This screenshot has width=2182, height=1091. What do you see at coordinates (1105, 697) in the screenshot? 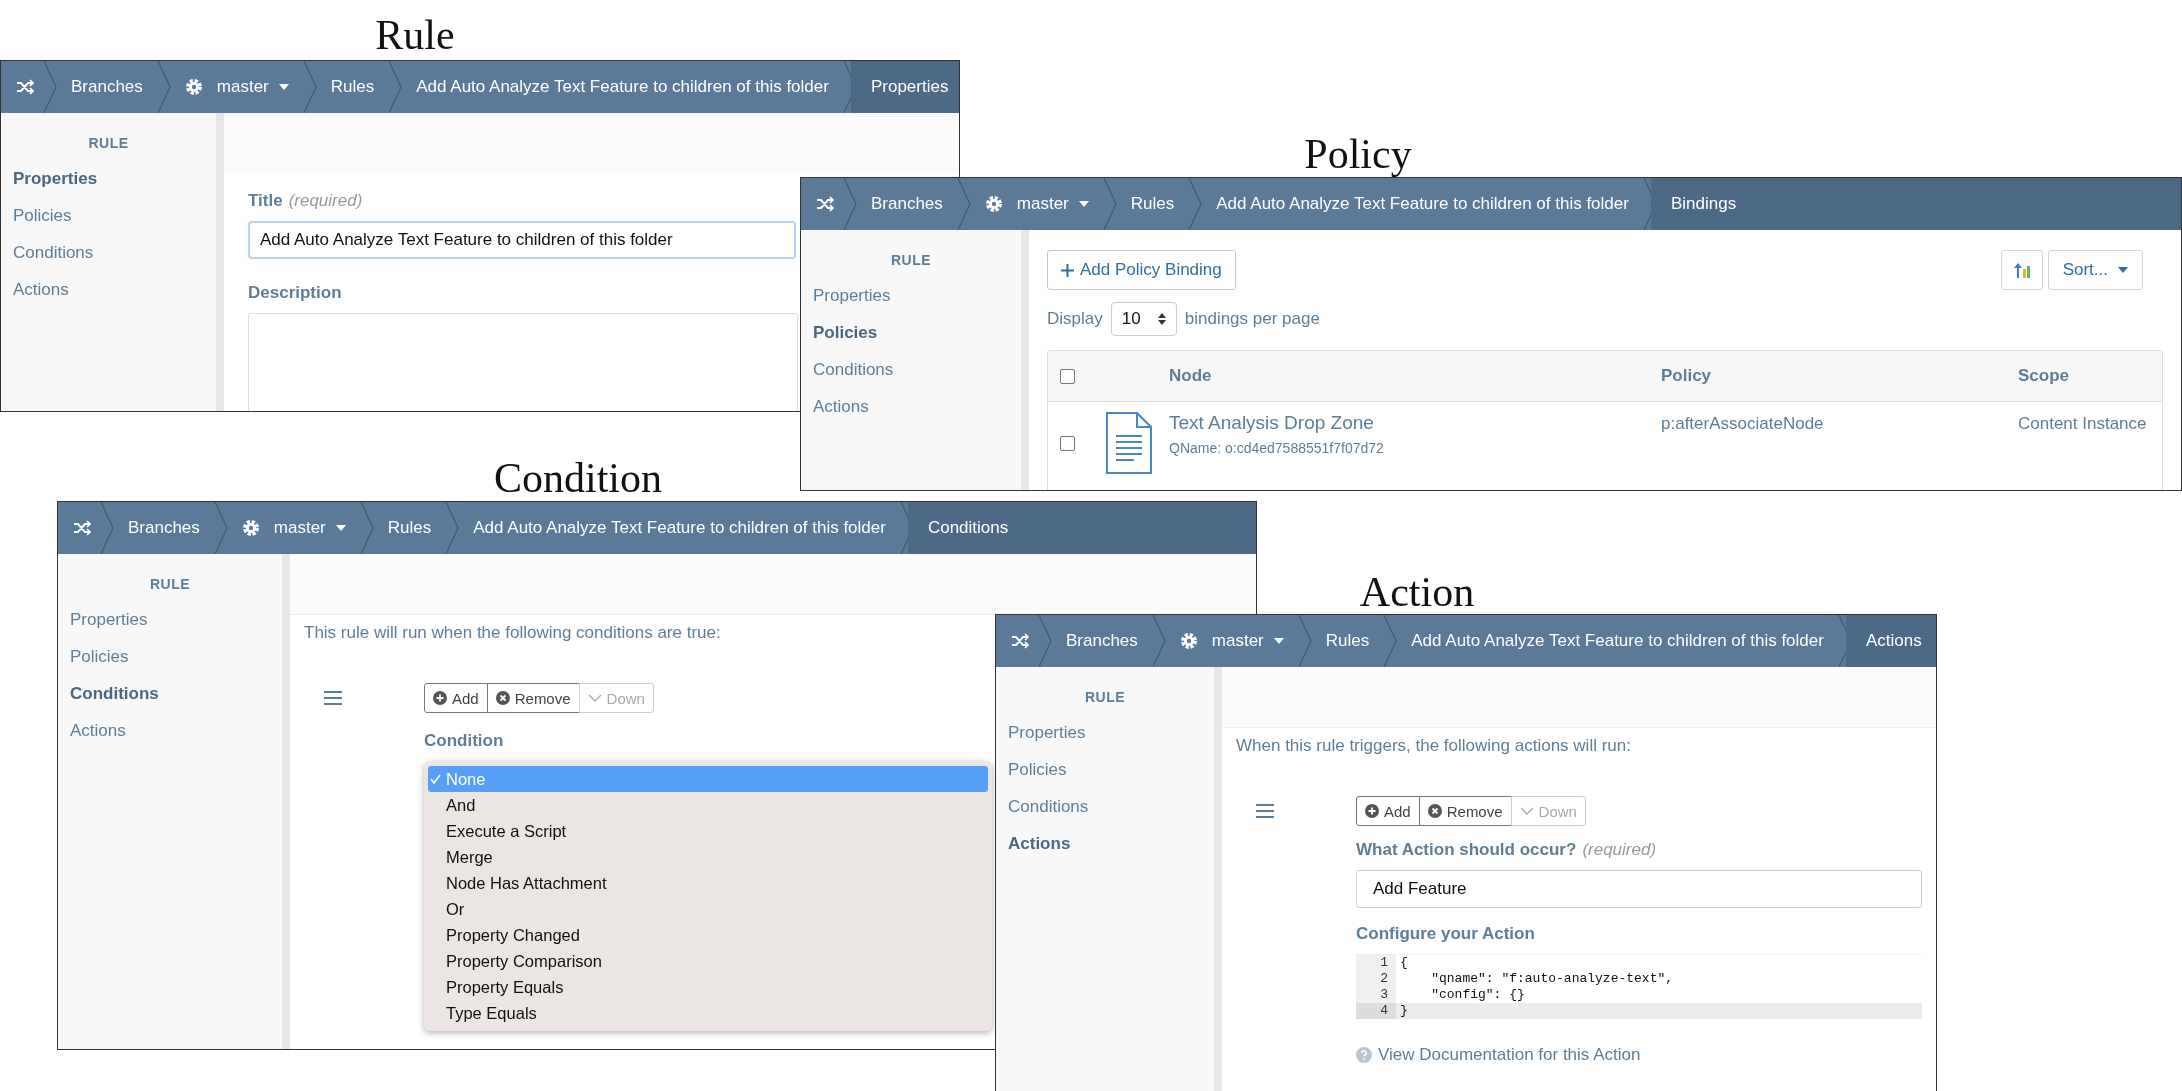
I see `sidebar-heading: RULE` at bounding box center [1105, 697].